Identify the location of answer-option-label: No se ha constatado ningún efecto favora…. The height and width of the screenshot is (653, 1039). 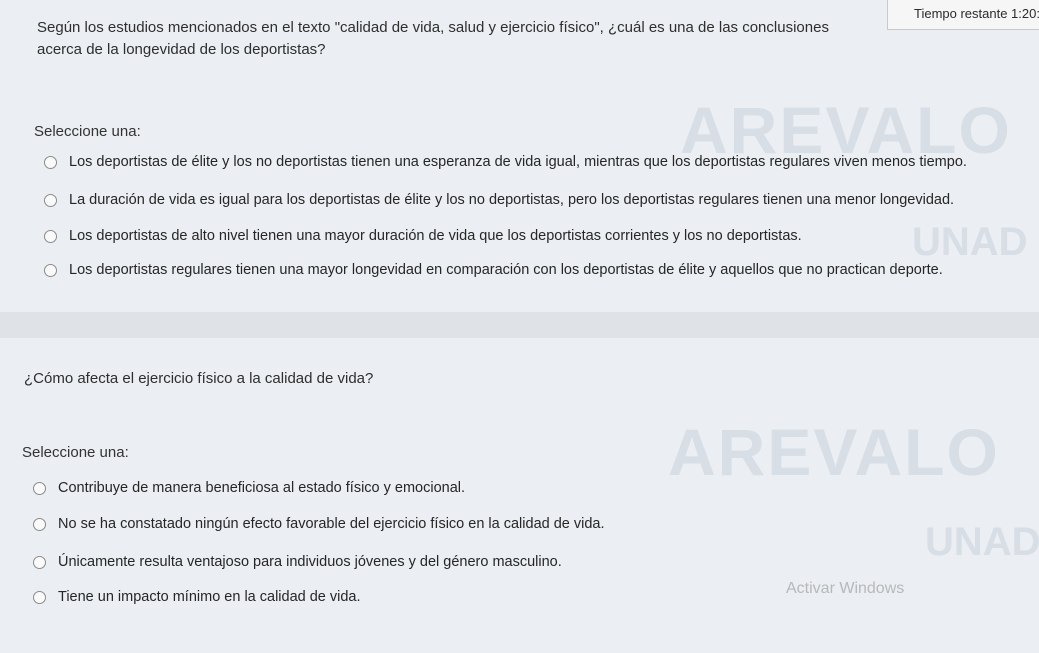
(331, 524).